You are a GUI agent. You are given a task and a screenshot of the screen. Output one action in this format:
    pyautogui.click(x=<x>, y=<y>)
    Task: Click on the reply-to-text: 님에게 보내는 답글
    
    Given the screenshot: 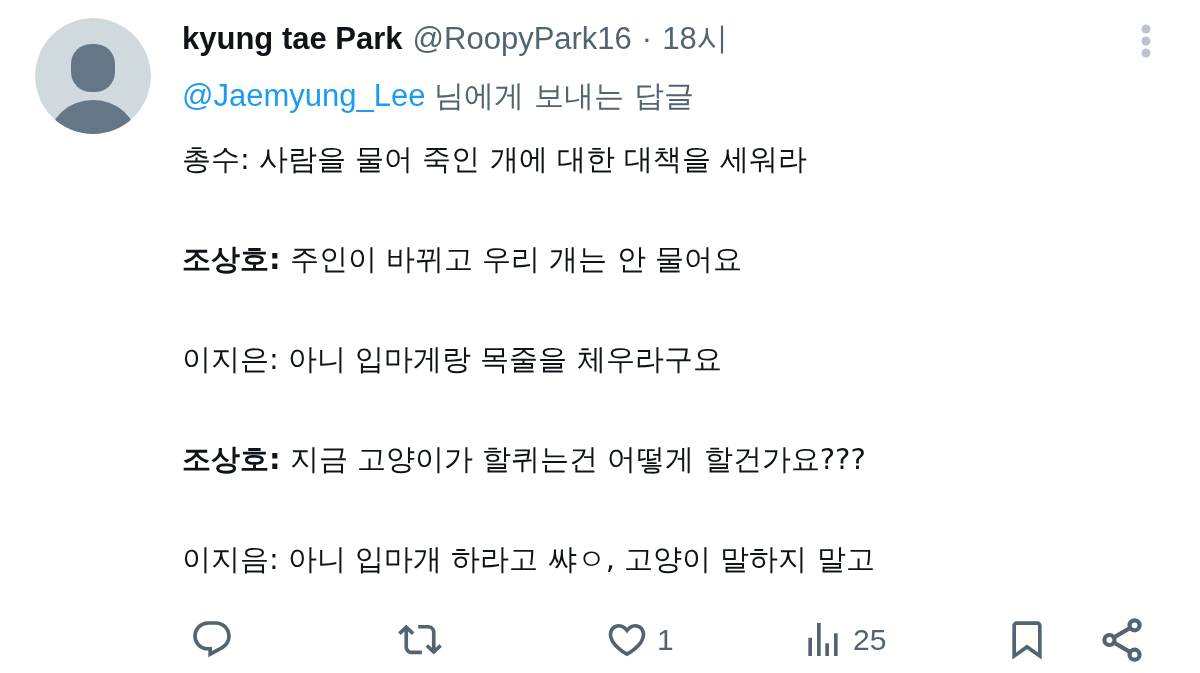 What is the action you would take?
    pyautogui.click(x=564, y=96)
    